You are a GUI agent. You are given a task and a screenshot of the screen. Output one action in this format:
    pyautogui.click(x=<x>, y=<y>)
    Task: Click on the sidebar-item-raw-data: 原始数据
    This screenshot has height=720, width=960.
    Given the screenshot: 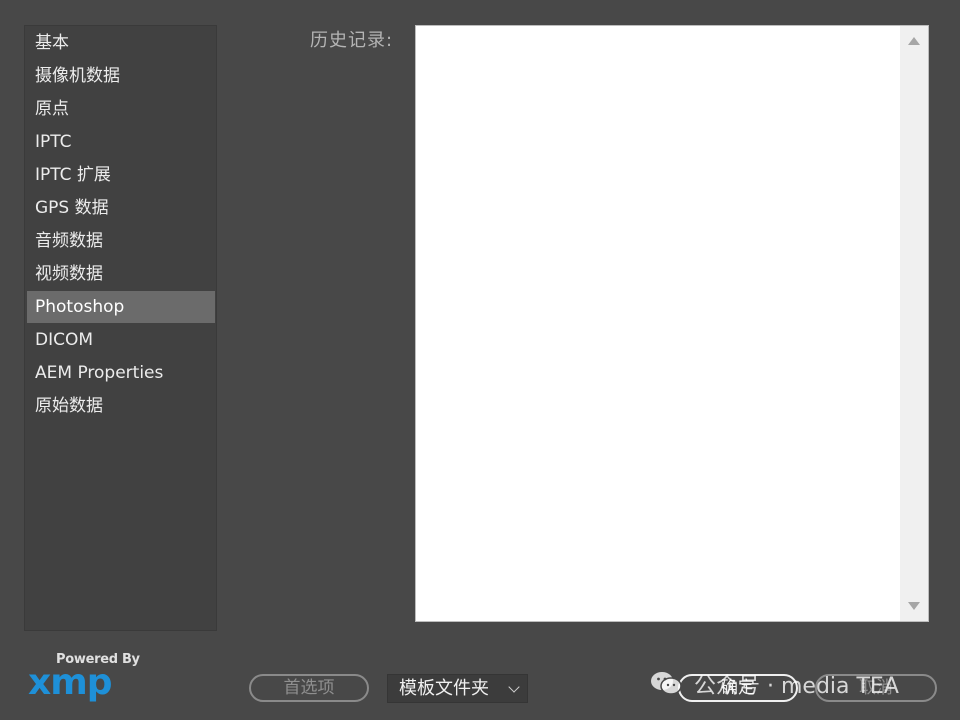 What is the action you would take?
    pyautogui.click(x=121, y=406)
    